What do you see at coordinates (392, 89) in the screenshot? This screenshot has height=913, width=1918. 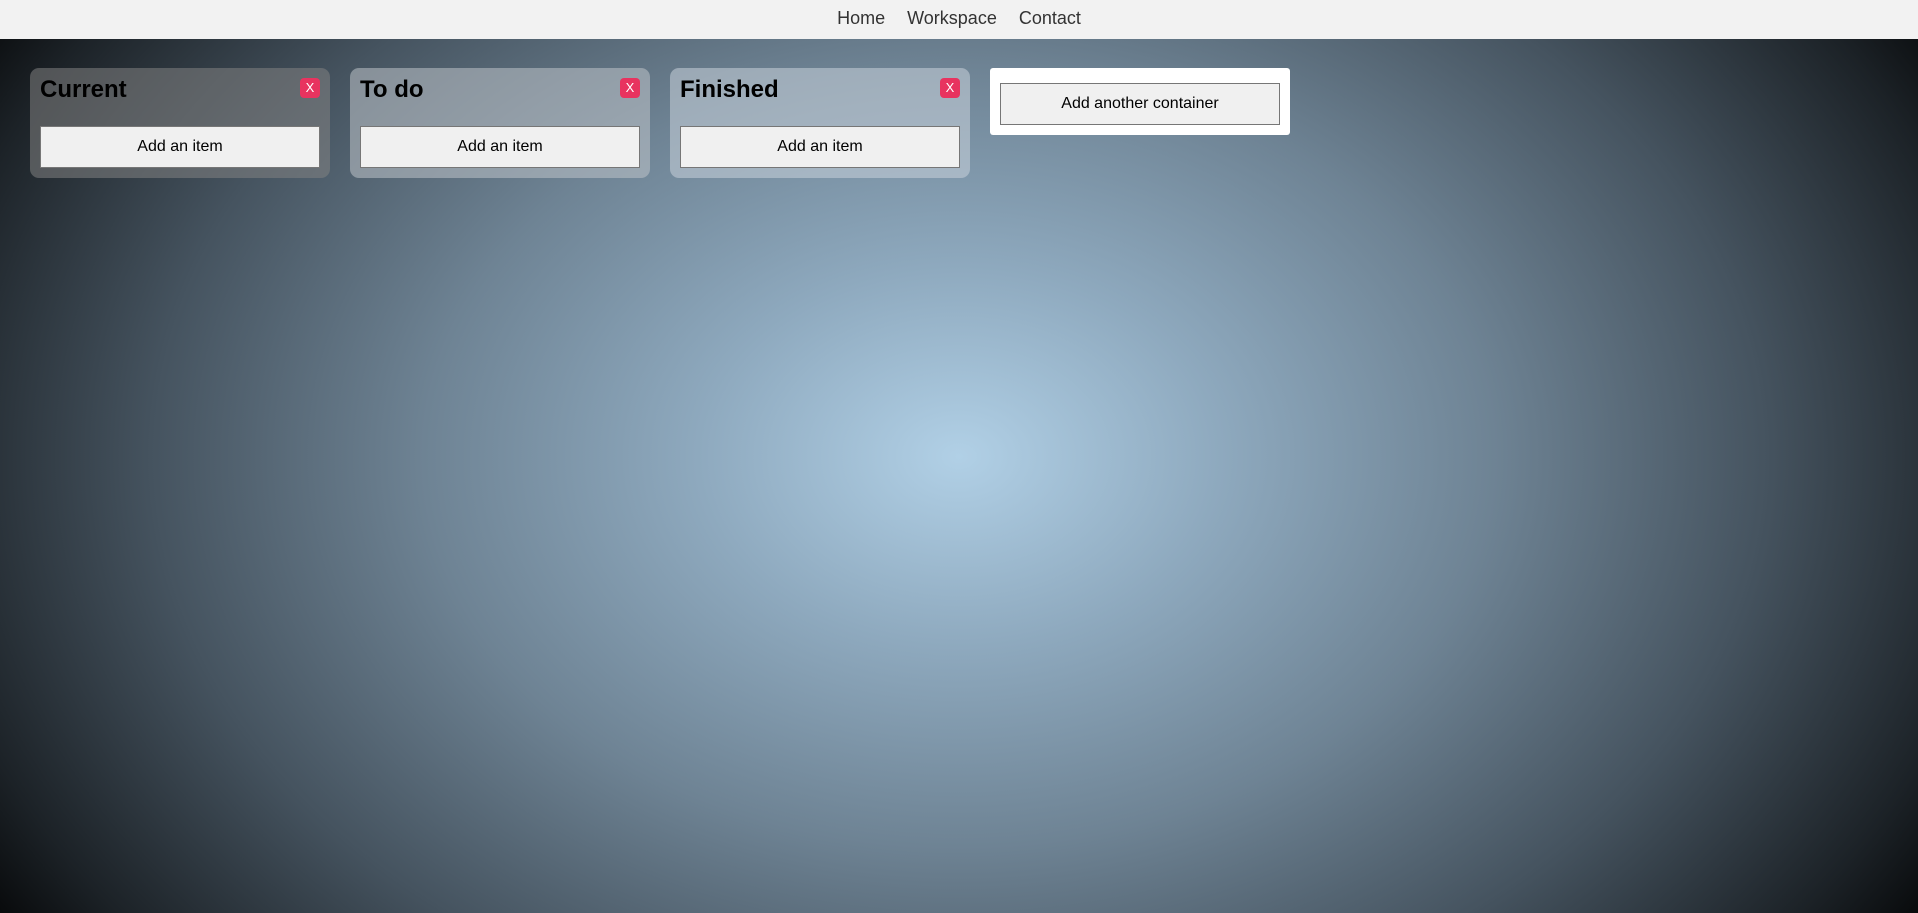 I see `container-title: To do` at bounding box center [392, 89].